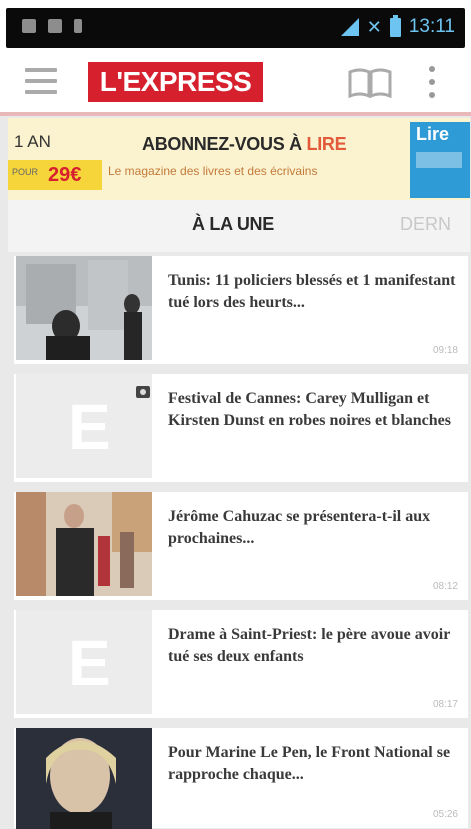 The height and width of the screenshot is (829, 471). I want to click on download-icon, so click(78, 26).